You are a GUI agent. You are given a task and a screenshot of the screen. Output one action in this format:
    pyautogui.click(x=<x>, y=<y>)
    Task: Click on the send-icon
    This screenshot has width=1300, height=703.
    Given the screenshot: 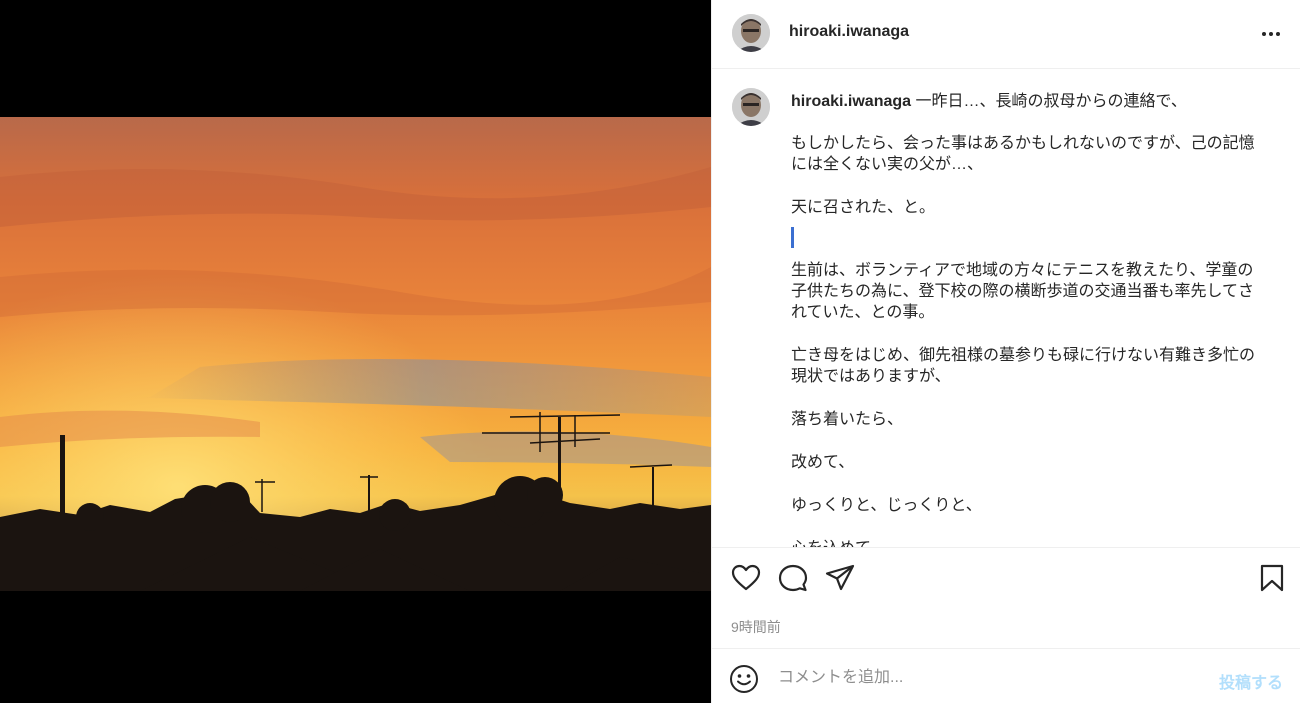 What is the action you would take?
    pyautogui.click(x=840, y=578)
    